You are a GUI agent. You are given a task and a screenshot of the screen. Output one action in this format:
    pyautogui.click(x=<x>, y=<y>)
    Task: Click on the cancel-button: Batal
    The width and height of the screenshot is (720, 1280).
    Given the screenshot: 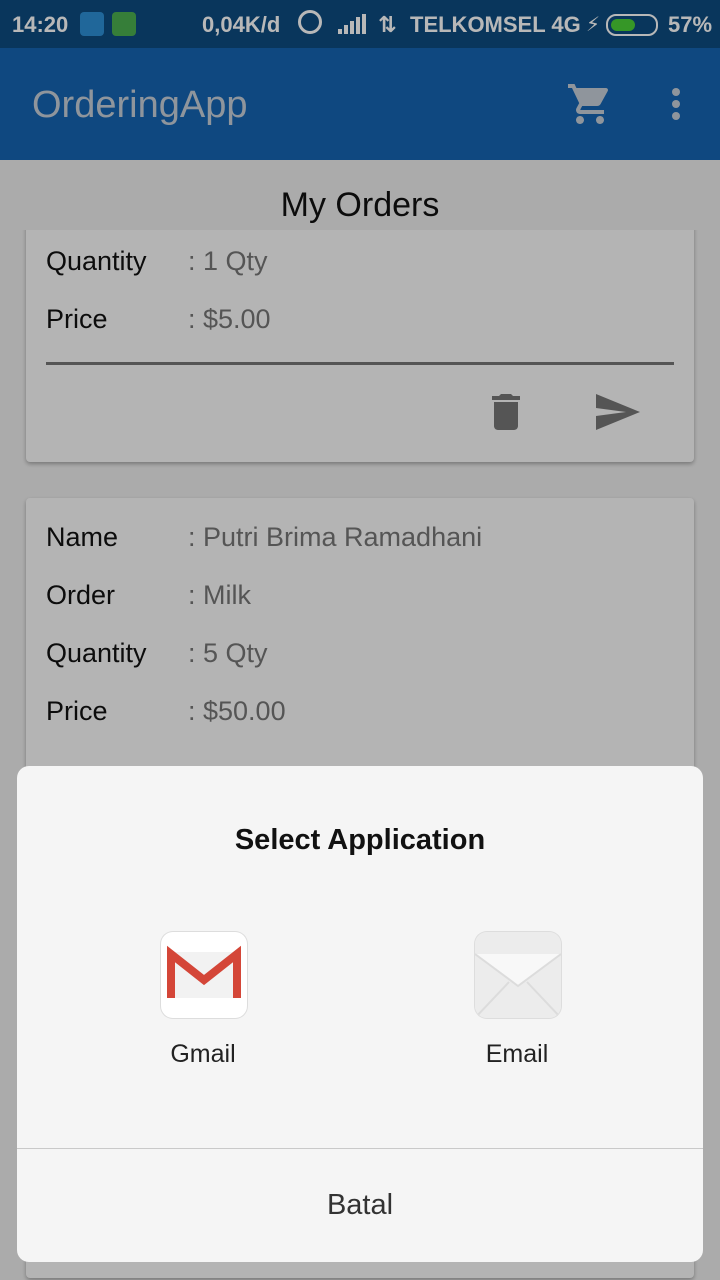 What is the action you would take?
    pyautogui.click(x=360, y=1205)
    